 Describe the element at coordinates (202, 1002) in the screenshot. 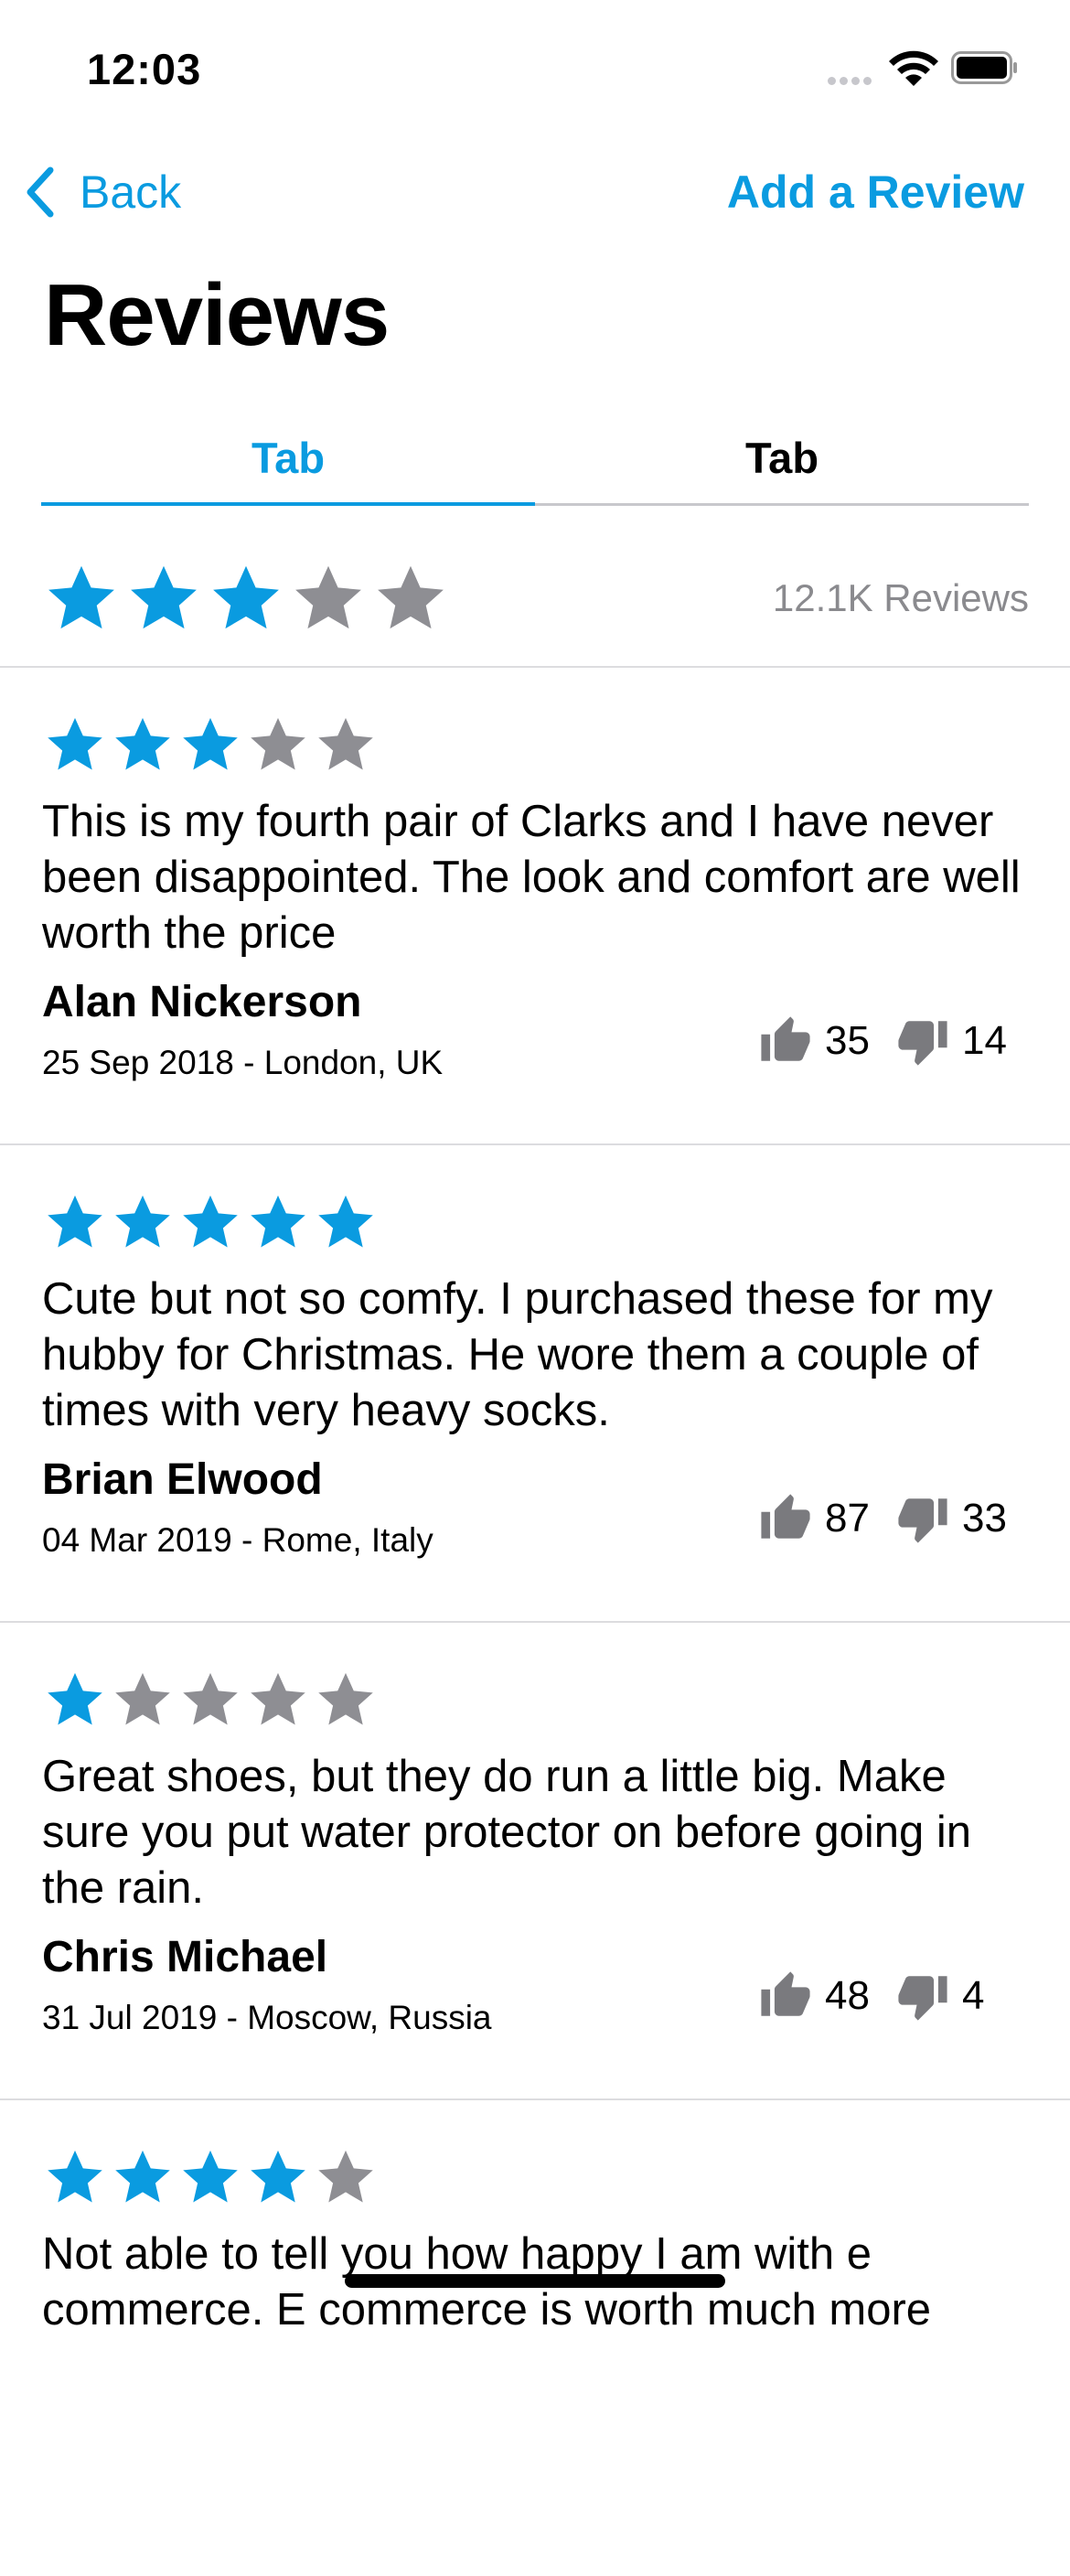

I see `reviewer-name: Alan Nickerson` at that location.